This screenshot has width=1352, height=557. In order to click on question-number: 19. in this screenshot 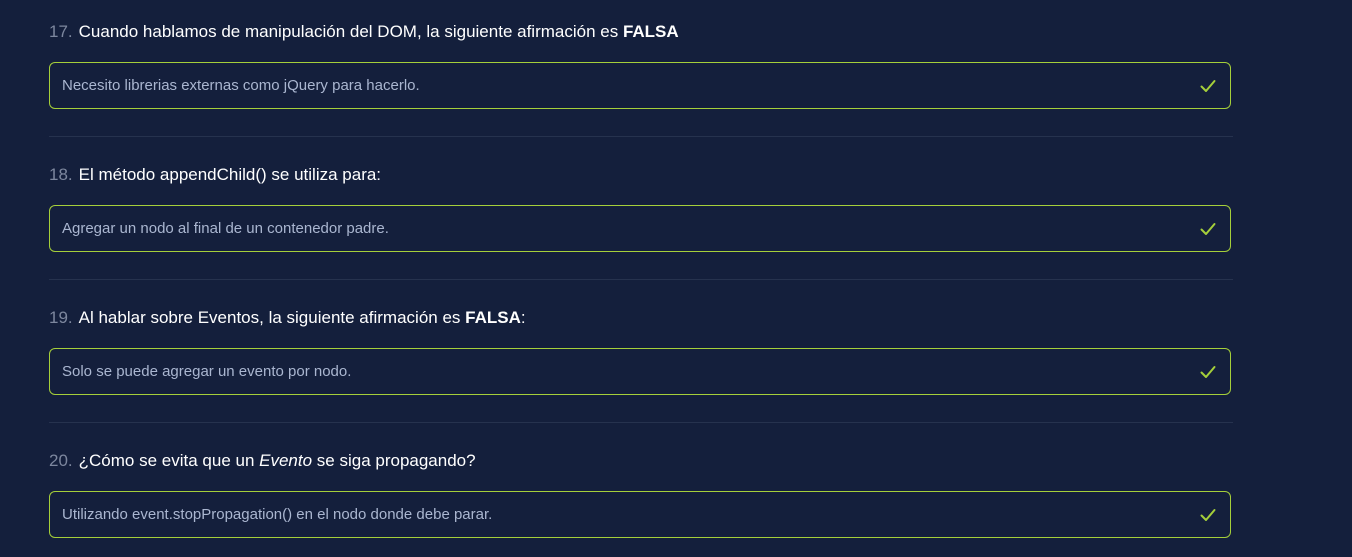, I will do `click(61, 317)`.